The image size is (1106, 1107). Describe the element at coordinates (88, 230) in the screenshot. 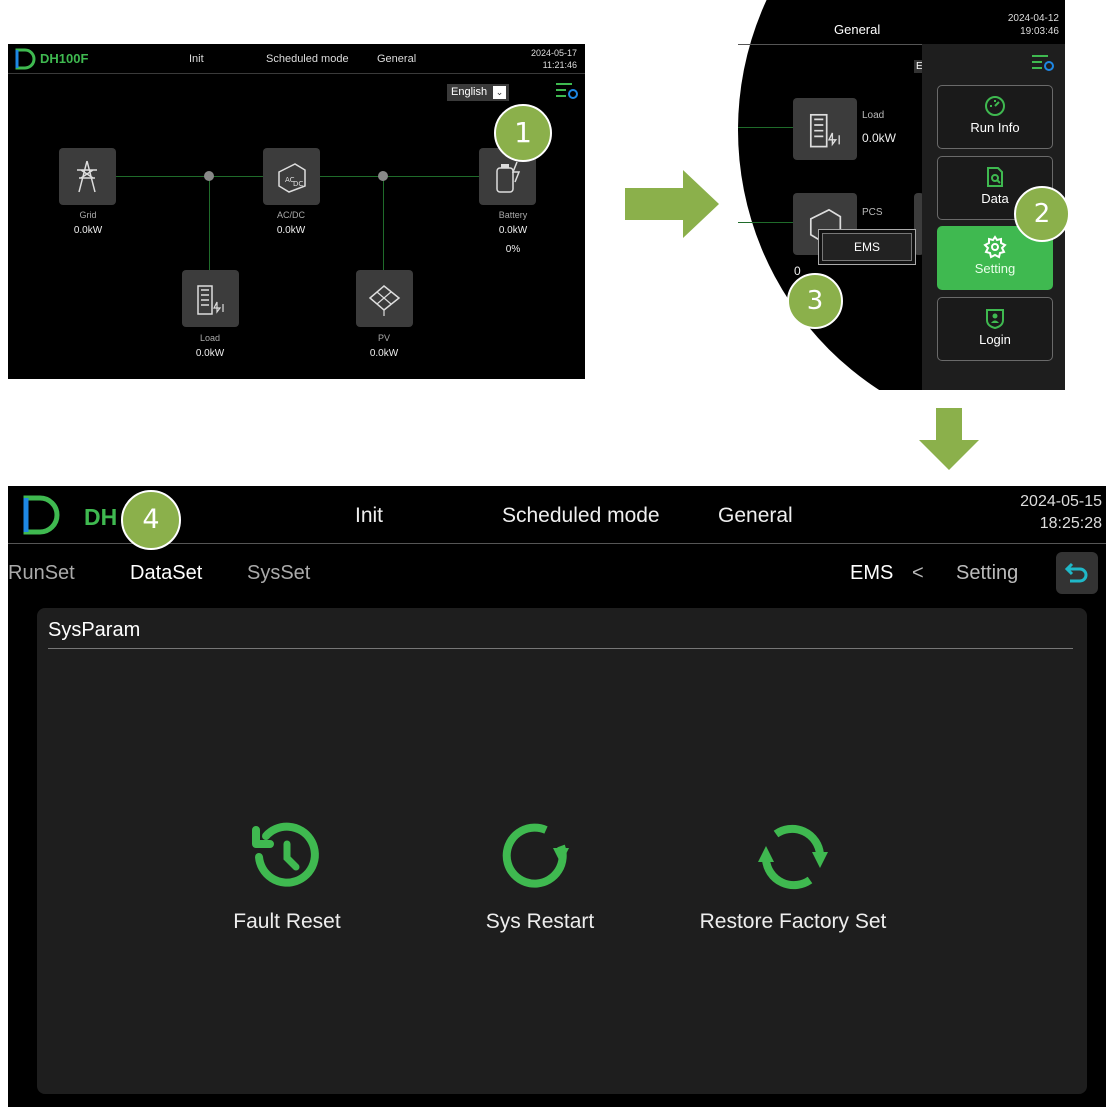

I see `grid-power: 0.0kW` at that location.